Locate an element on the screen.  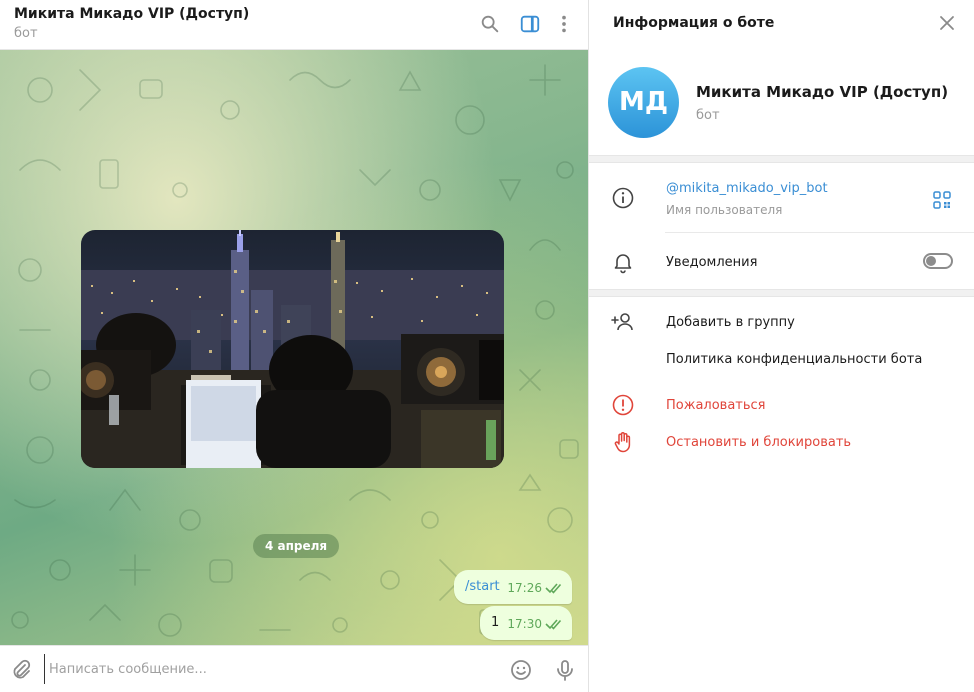
date-separator: 4 апреля is located at coordinates (296, 546).